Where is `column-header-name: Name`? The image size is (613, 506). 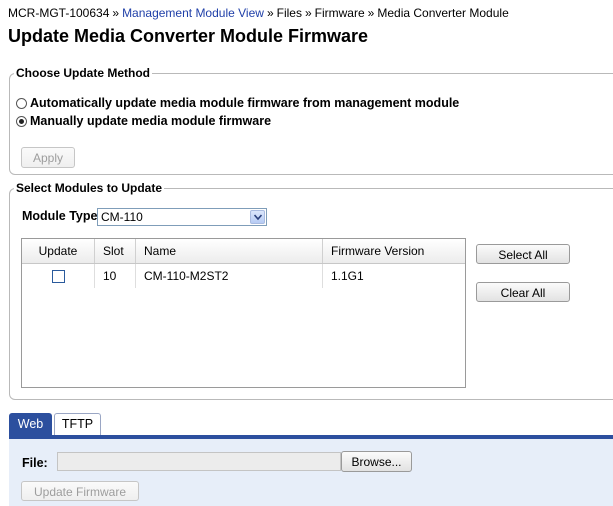 column-header-name: Name is located at coordinates (229, 251).